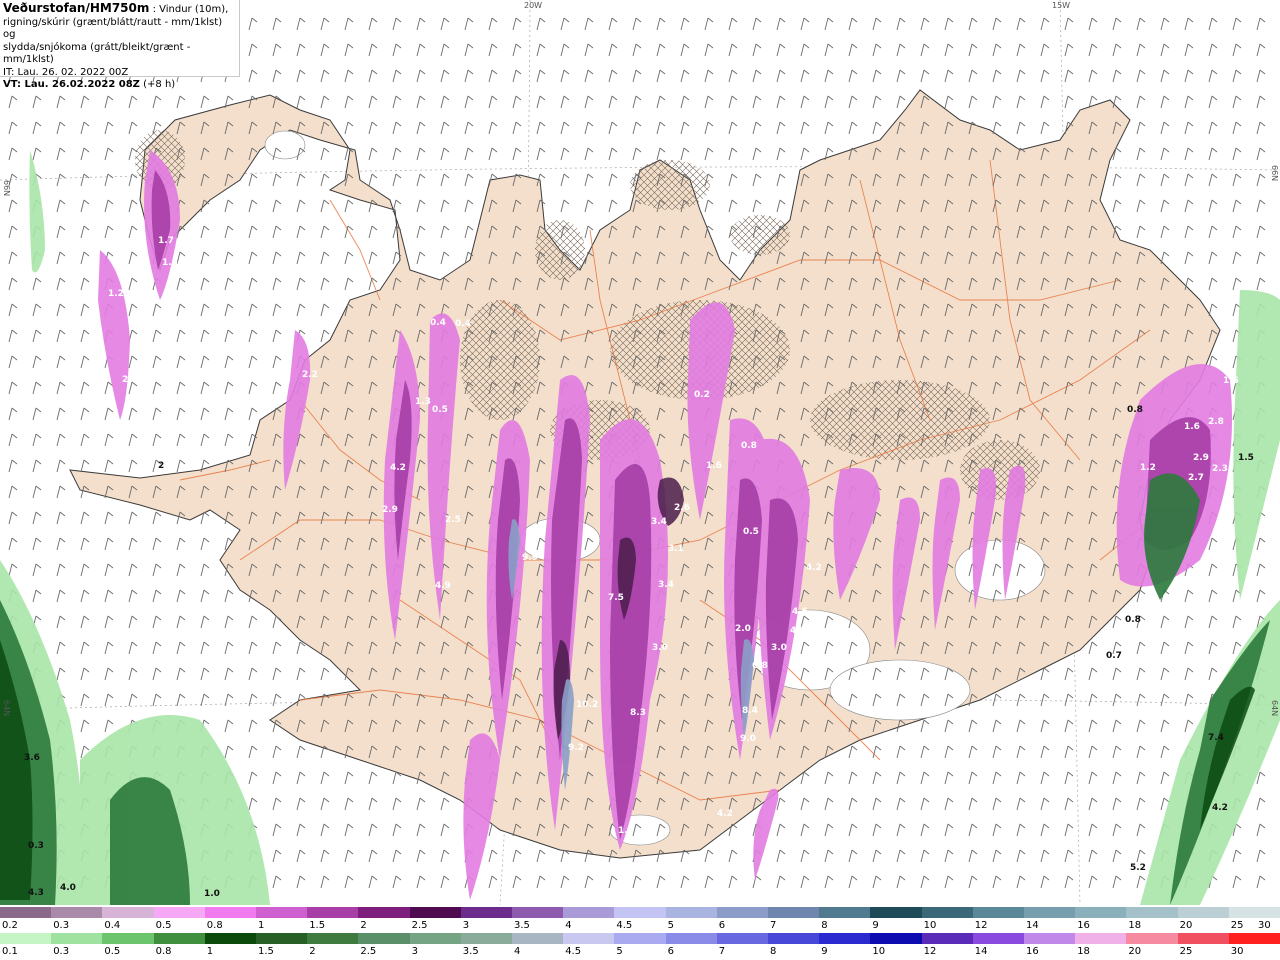 This screenshot has height=960, width=1280. I want to click on map-value-label: 3.4, so click(666, 585).